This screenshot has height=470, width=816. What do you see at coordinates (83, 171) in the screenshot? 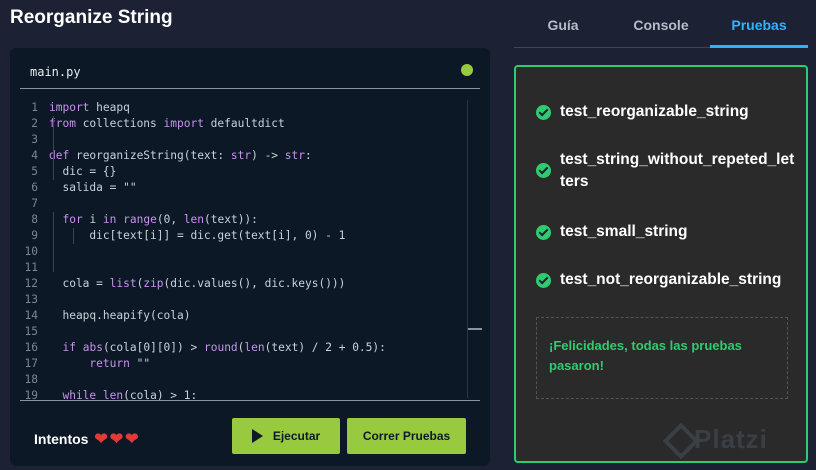
I see `code-text: dic = {}` at bounding box center [83, 171].